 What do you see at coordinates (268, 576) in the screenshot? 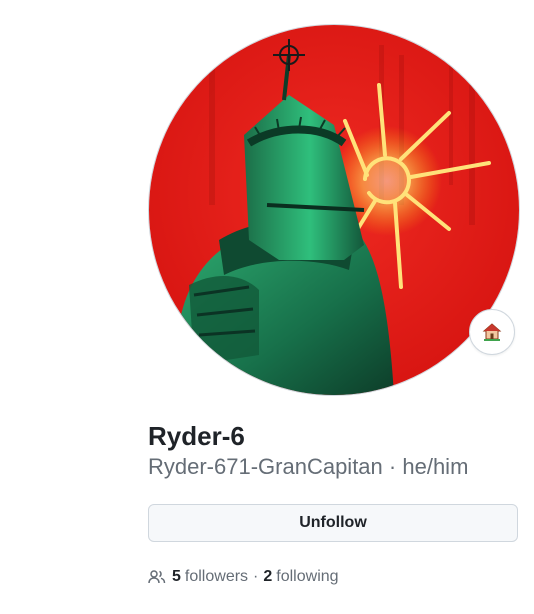
I see `following-count: 2` at bounding box center [268, 576].